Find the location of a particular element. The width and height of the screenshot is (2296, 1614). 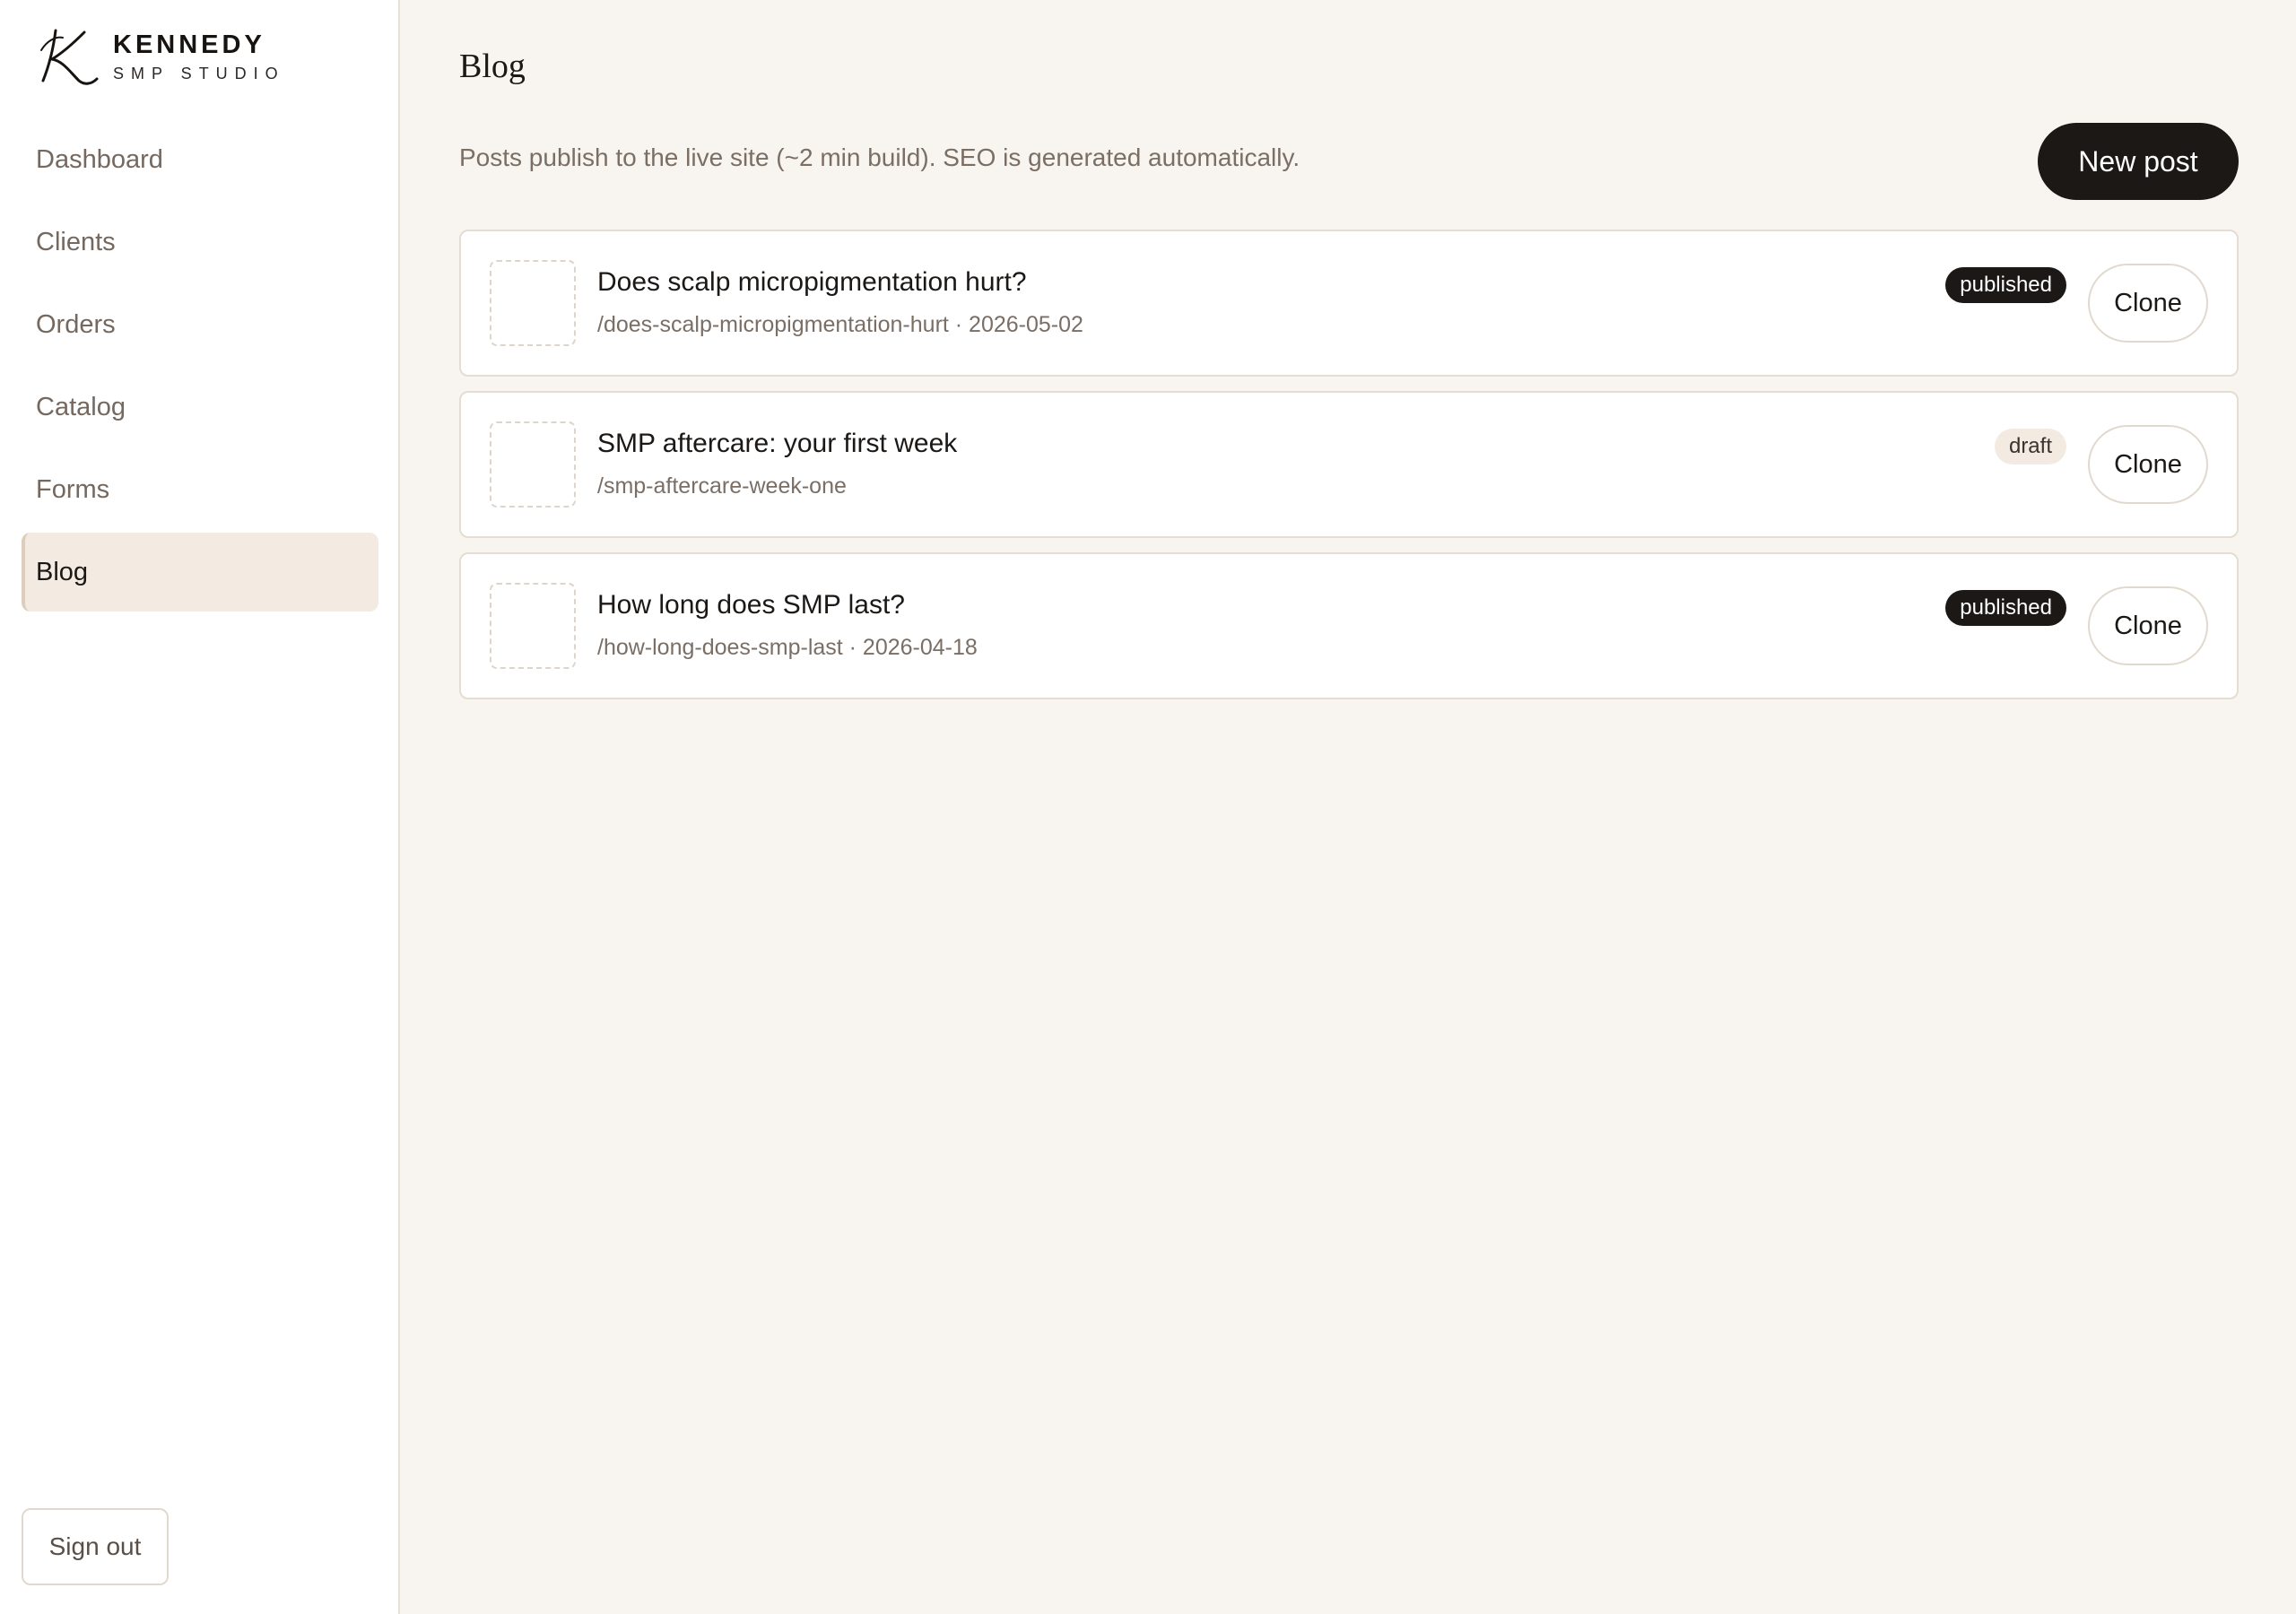

post-title: SMP aftercare: your first week is located at coordinates (777, 444).